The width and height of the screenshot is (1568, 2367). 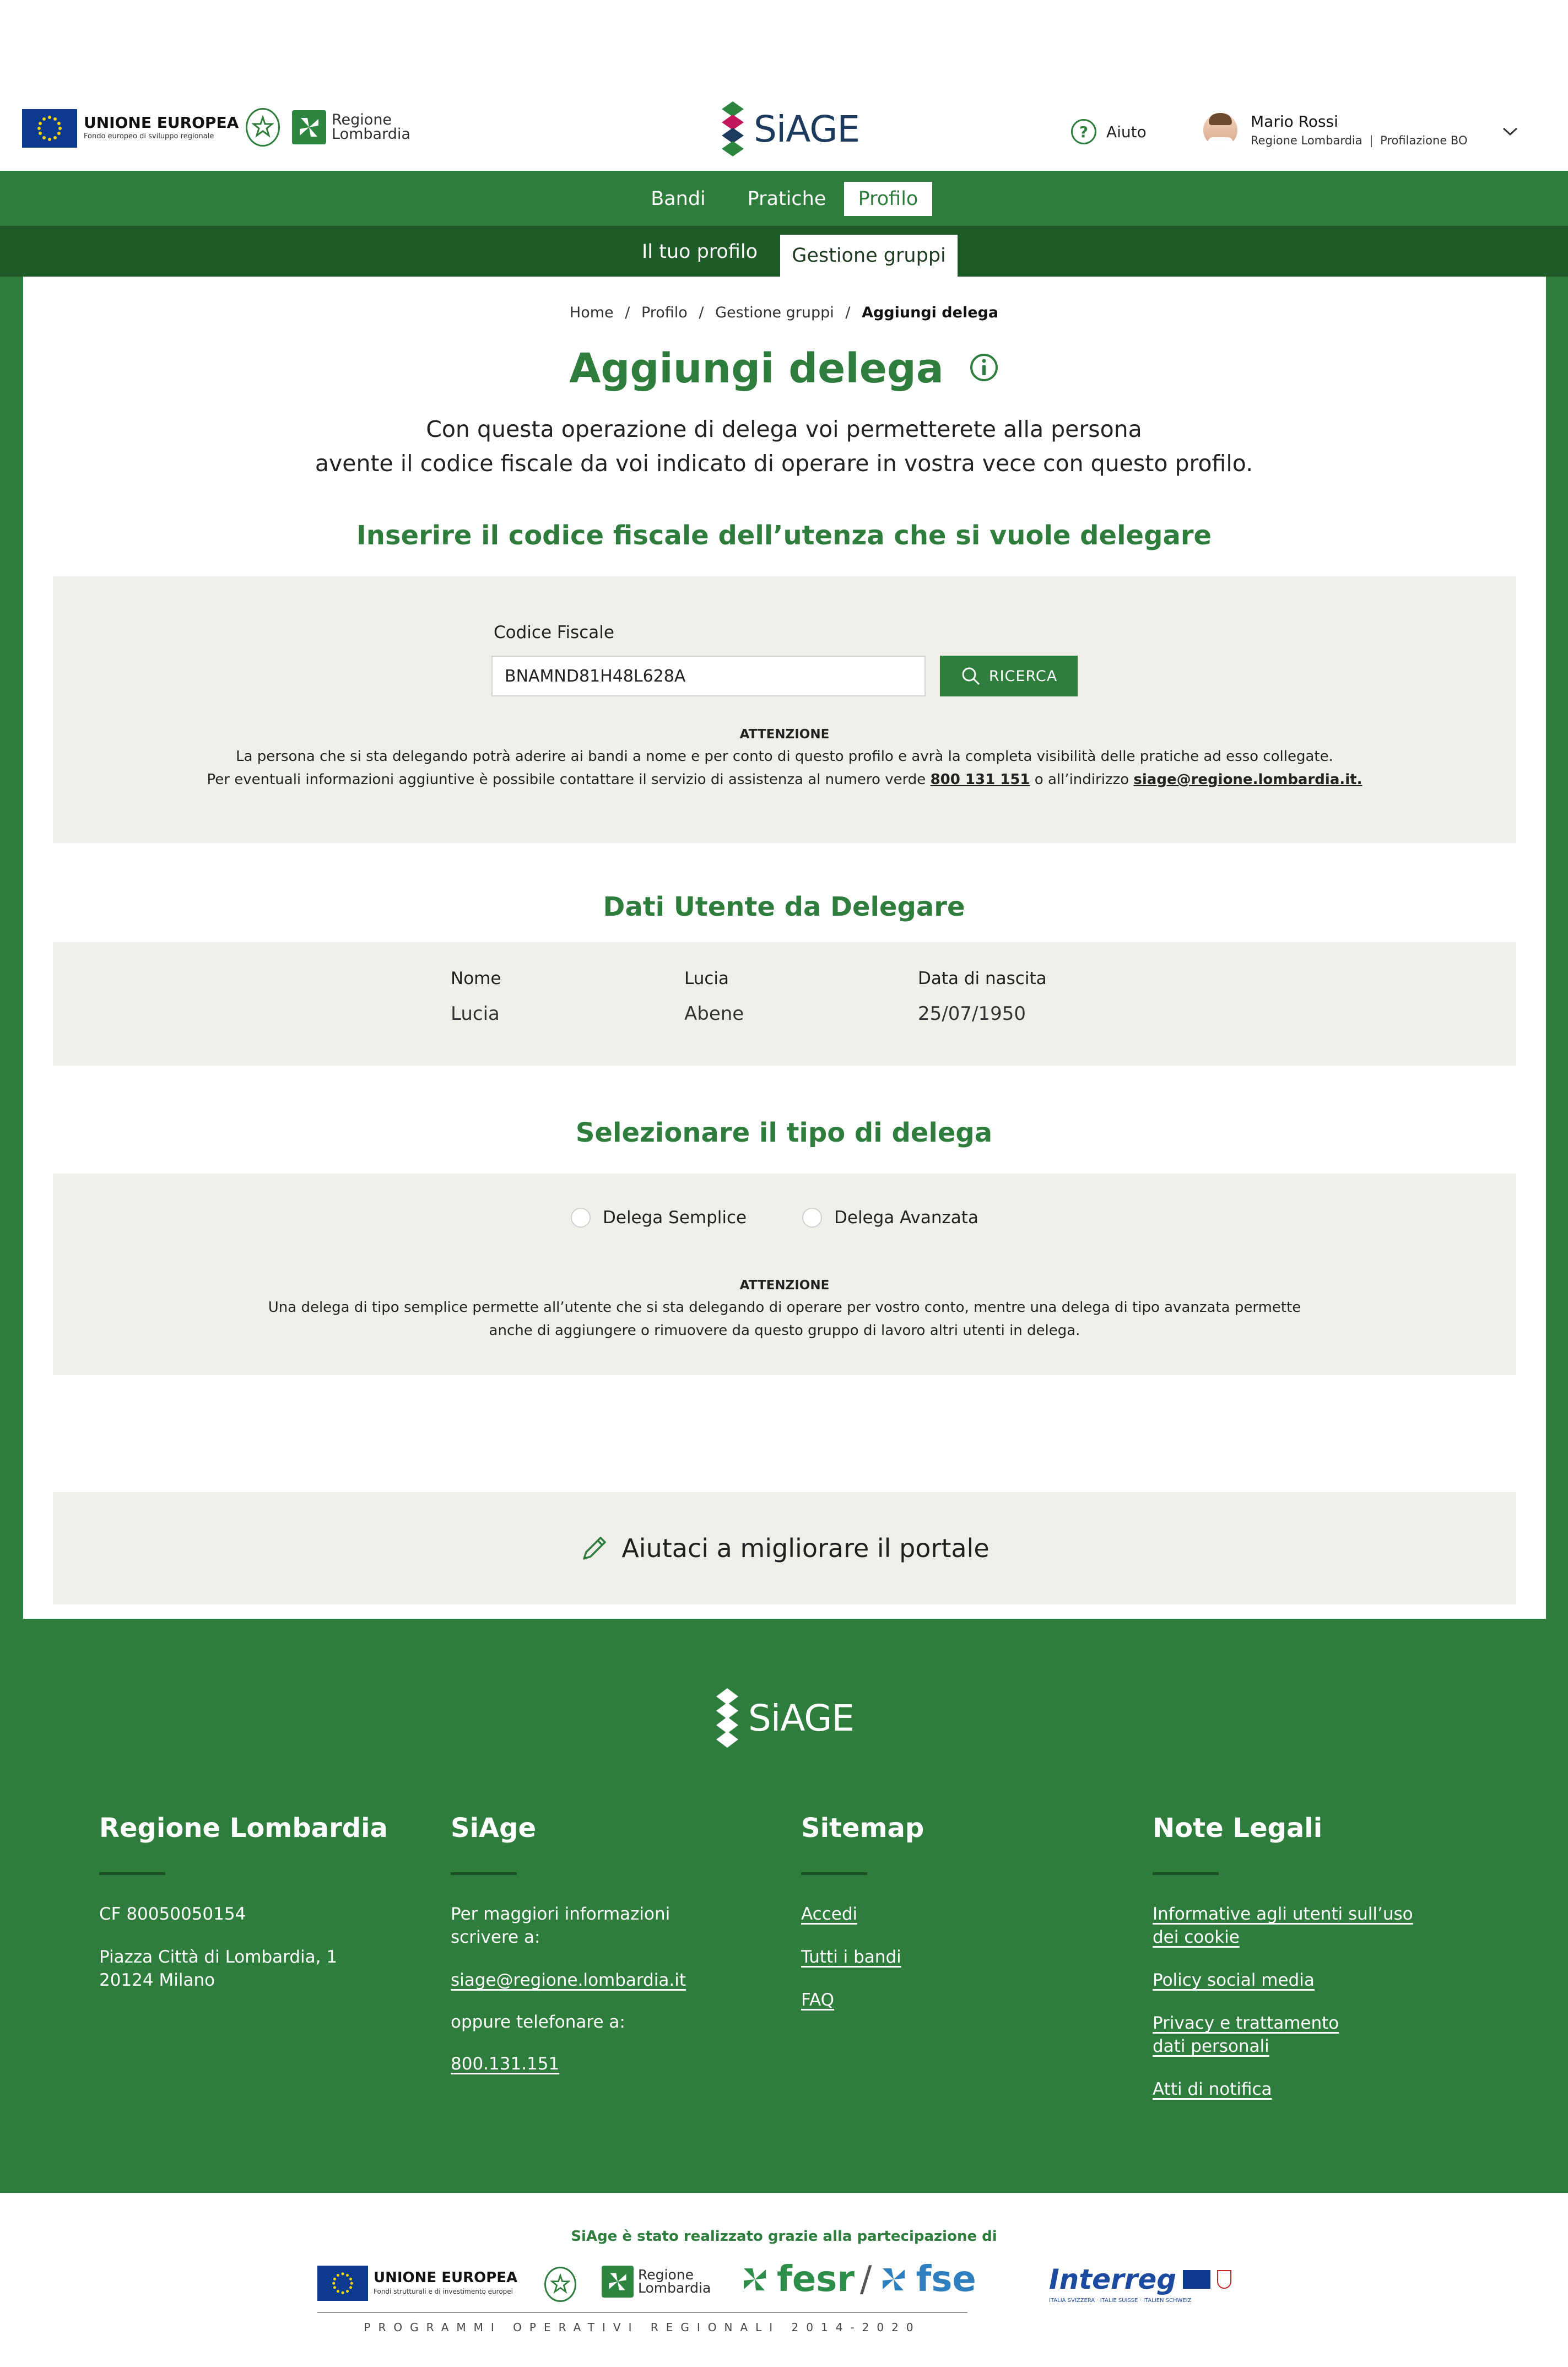 I want to click on footer-link-accedi: Accedi, so click(x=955, y=1914).